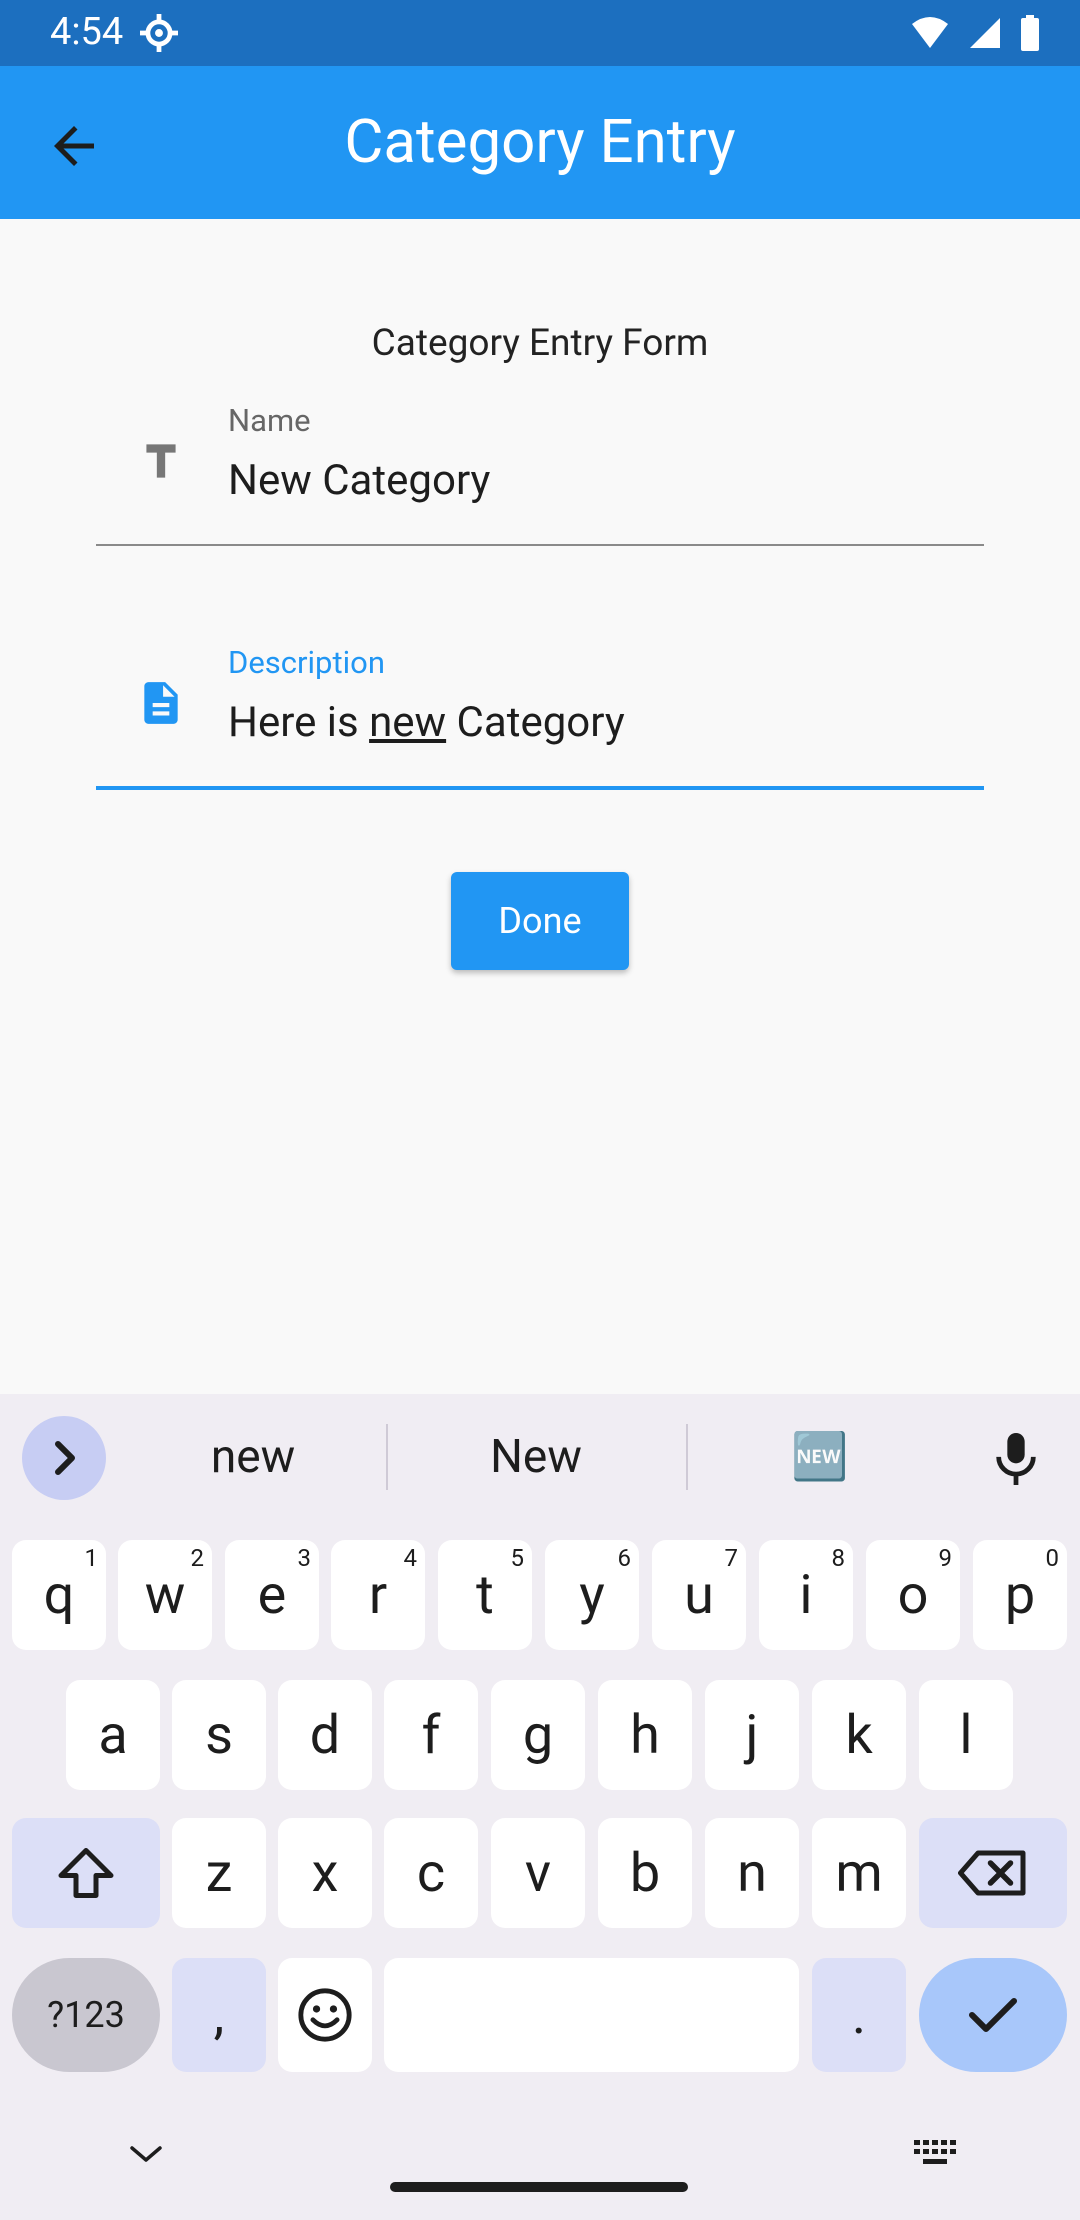 The height and width of the screenshot is (2220, 1080). I want to click on key-hint: 3, so click(304, 1558).